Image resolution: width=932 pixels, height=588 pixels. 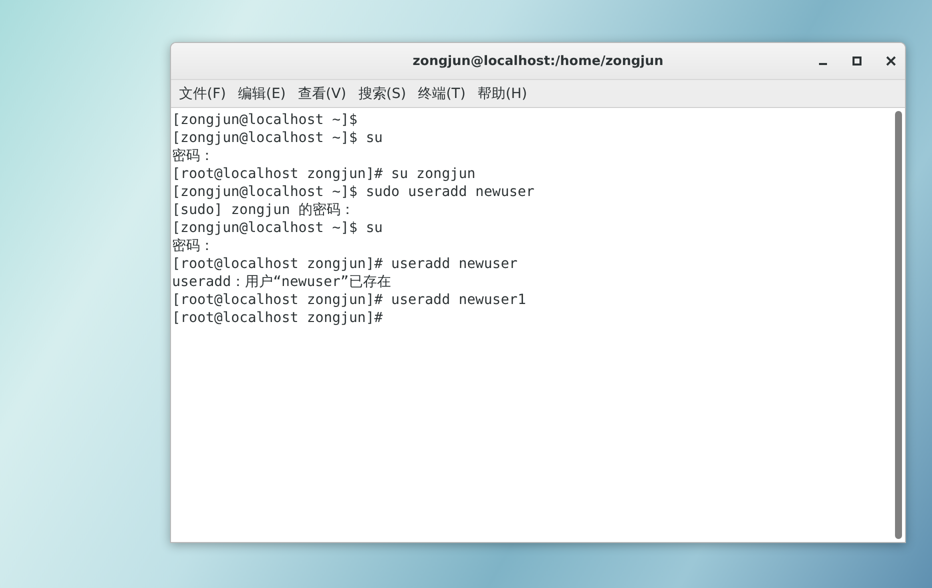 What do you see at coordinates (857, 61) in the screenshot?
I see `maximize-icon` at bounding box center [857, 61].